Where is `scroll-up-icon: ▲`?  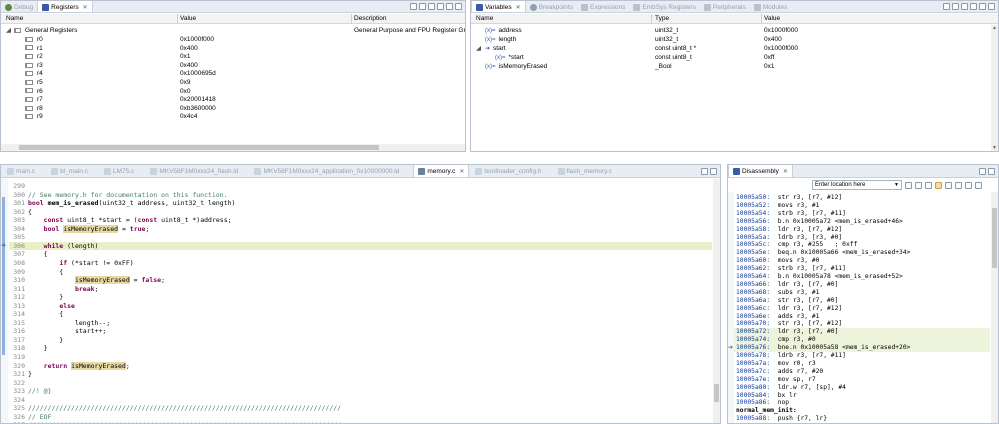 scroll-up-icon: ▲ is located at coordinates (994, 28).